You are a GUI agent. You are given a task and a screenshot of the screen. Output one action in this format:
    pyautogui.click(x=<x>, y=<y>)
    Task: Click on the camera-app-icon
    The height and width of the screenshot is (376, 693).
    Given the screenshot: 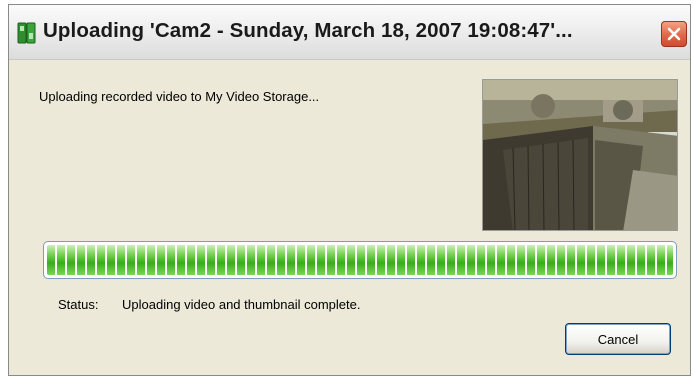 What is the action you would take?
    pyautogui.click(x=27, y=33)
    